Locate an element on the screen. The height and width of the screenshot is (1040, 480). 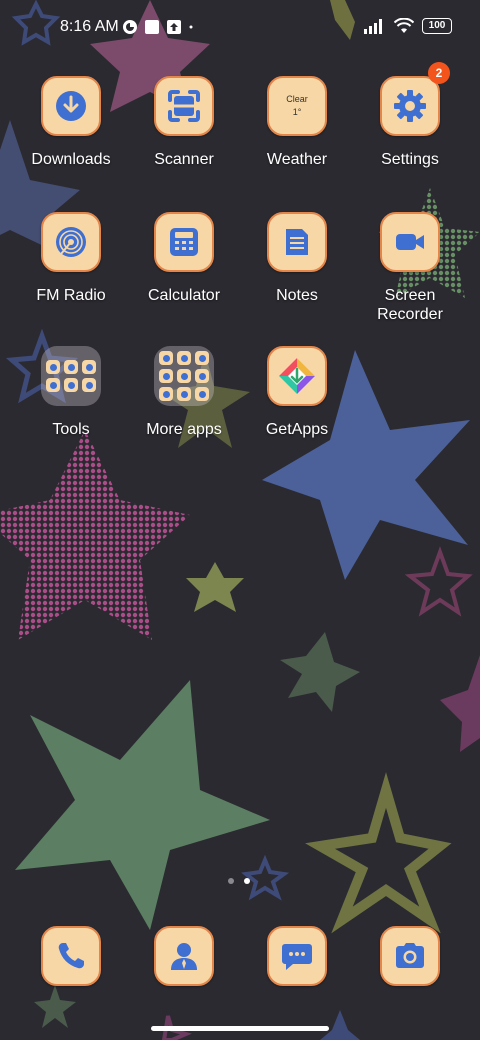
home-gesture-bar is located at coordinates (240, 1028).